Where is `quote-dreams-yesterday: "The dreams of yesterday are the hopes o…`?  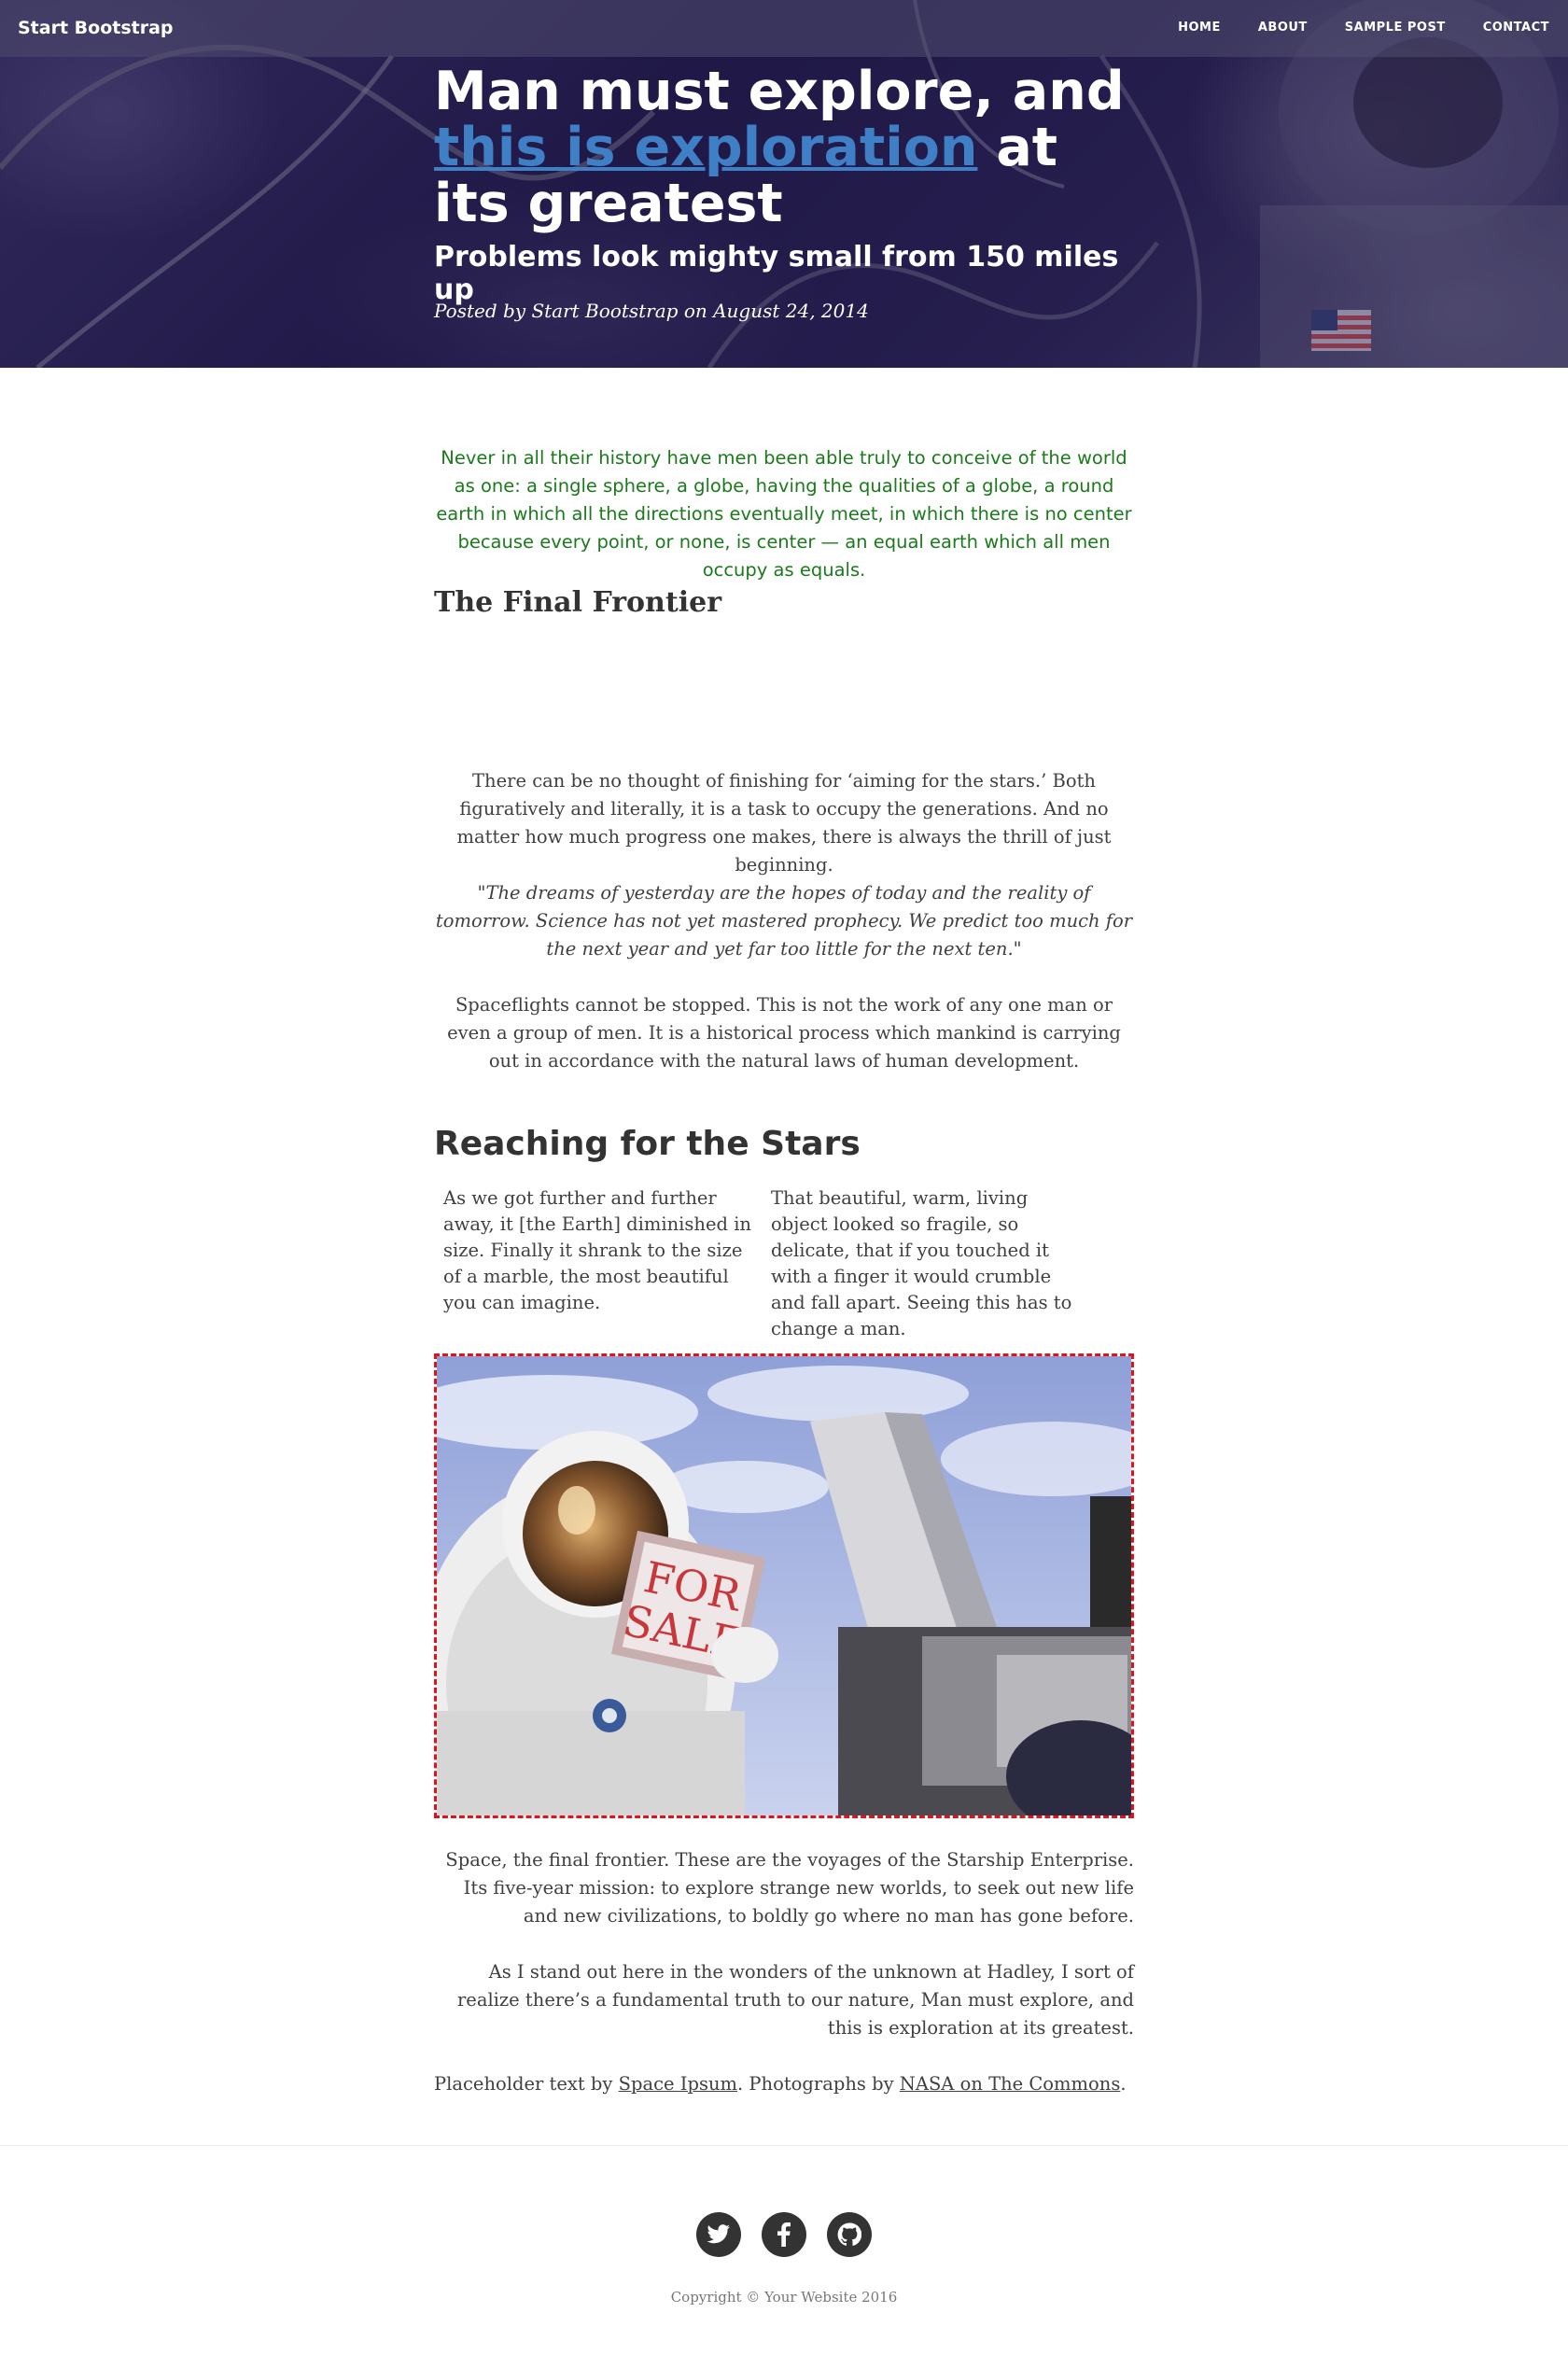 quote-dreams-yesterday: "The dreams of yesterday are the hopes o… is located at coordinates (784, 921).